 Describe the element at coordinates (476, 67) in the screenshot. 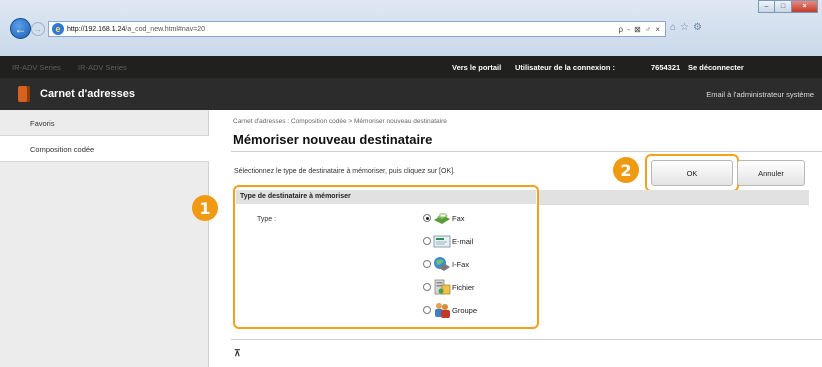

I see `portal-link: Vers le portail` at that location.